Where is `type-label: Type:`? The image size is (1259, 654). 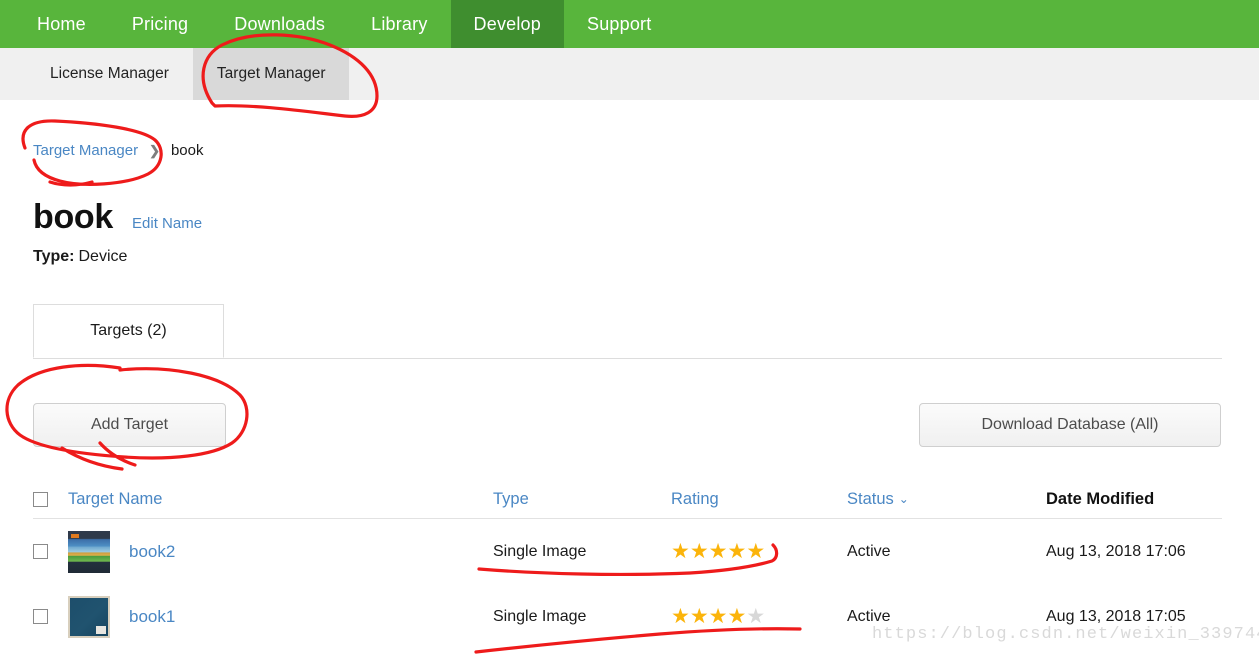 type-label: Type: is located at coordinates (54, 256).